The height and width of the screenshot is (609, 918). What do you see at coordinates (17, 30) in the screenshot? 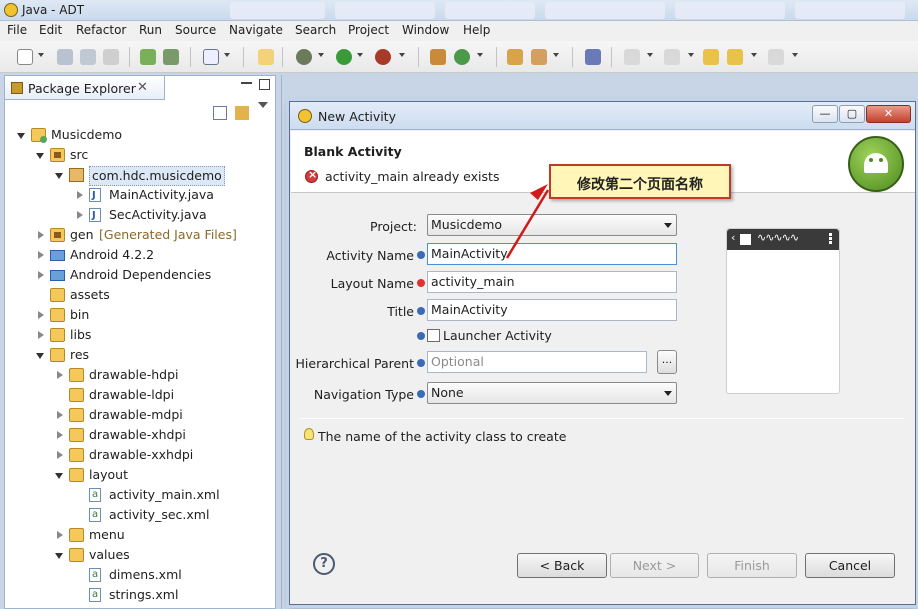
I see `menu-file: File` at bounding box center [17, 30].